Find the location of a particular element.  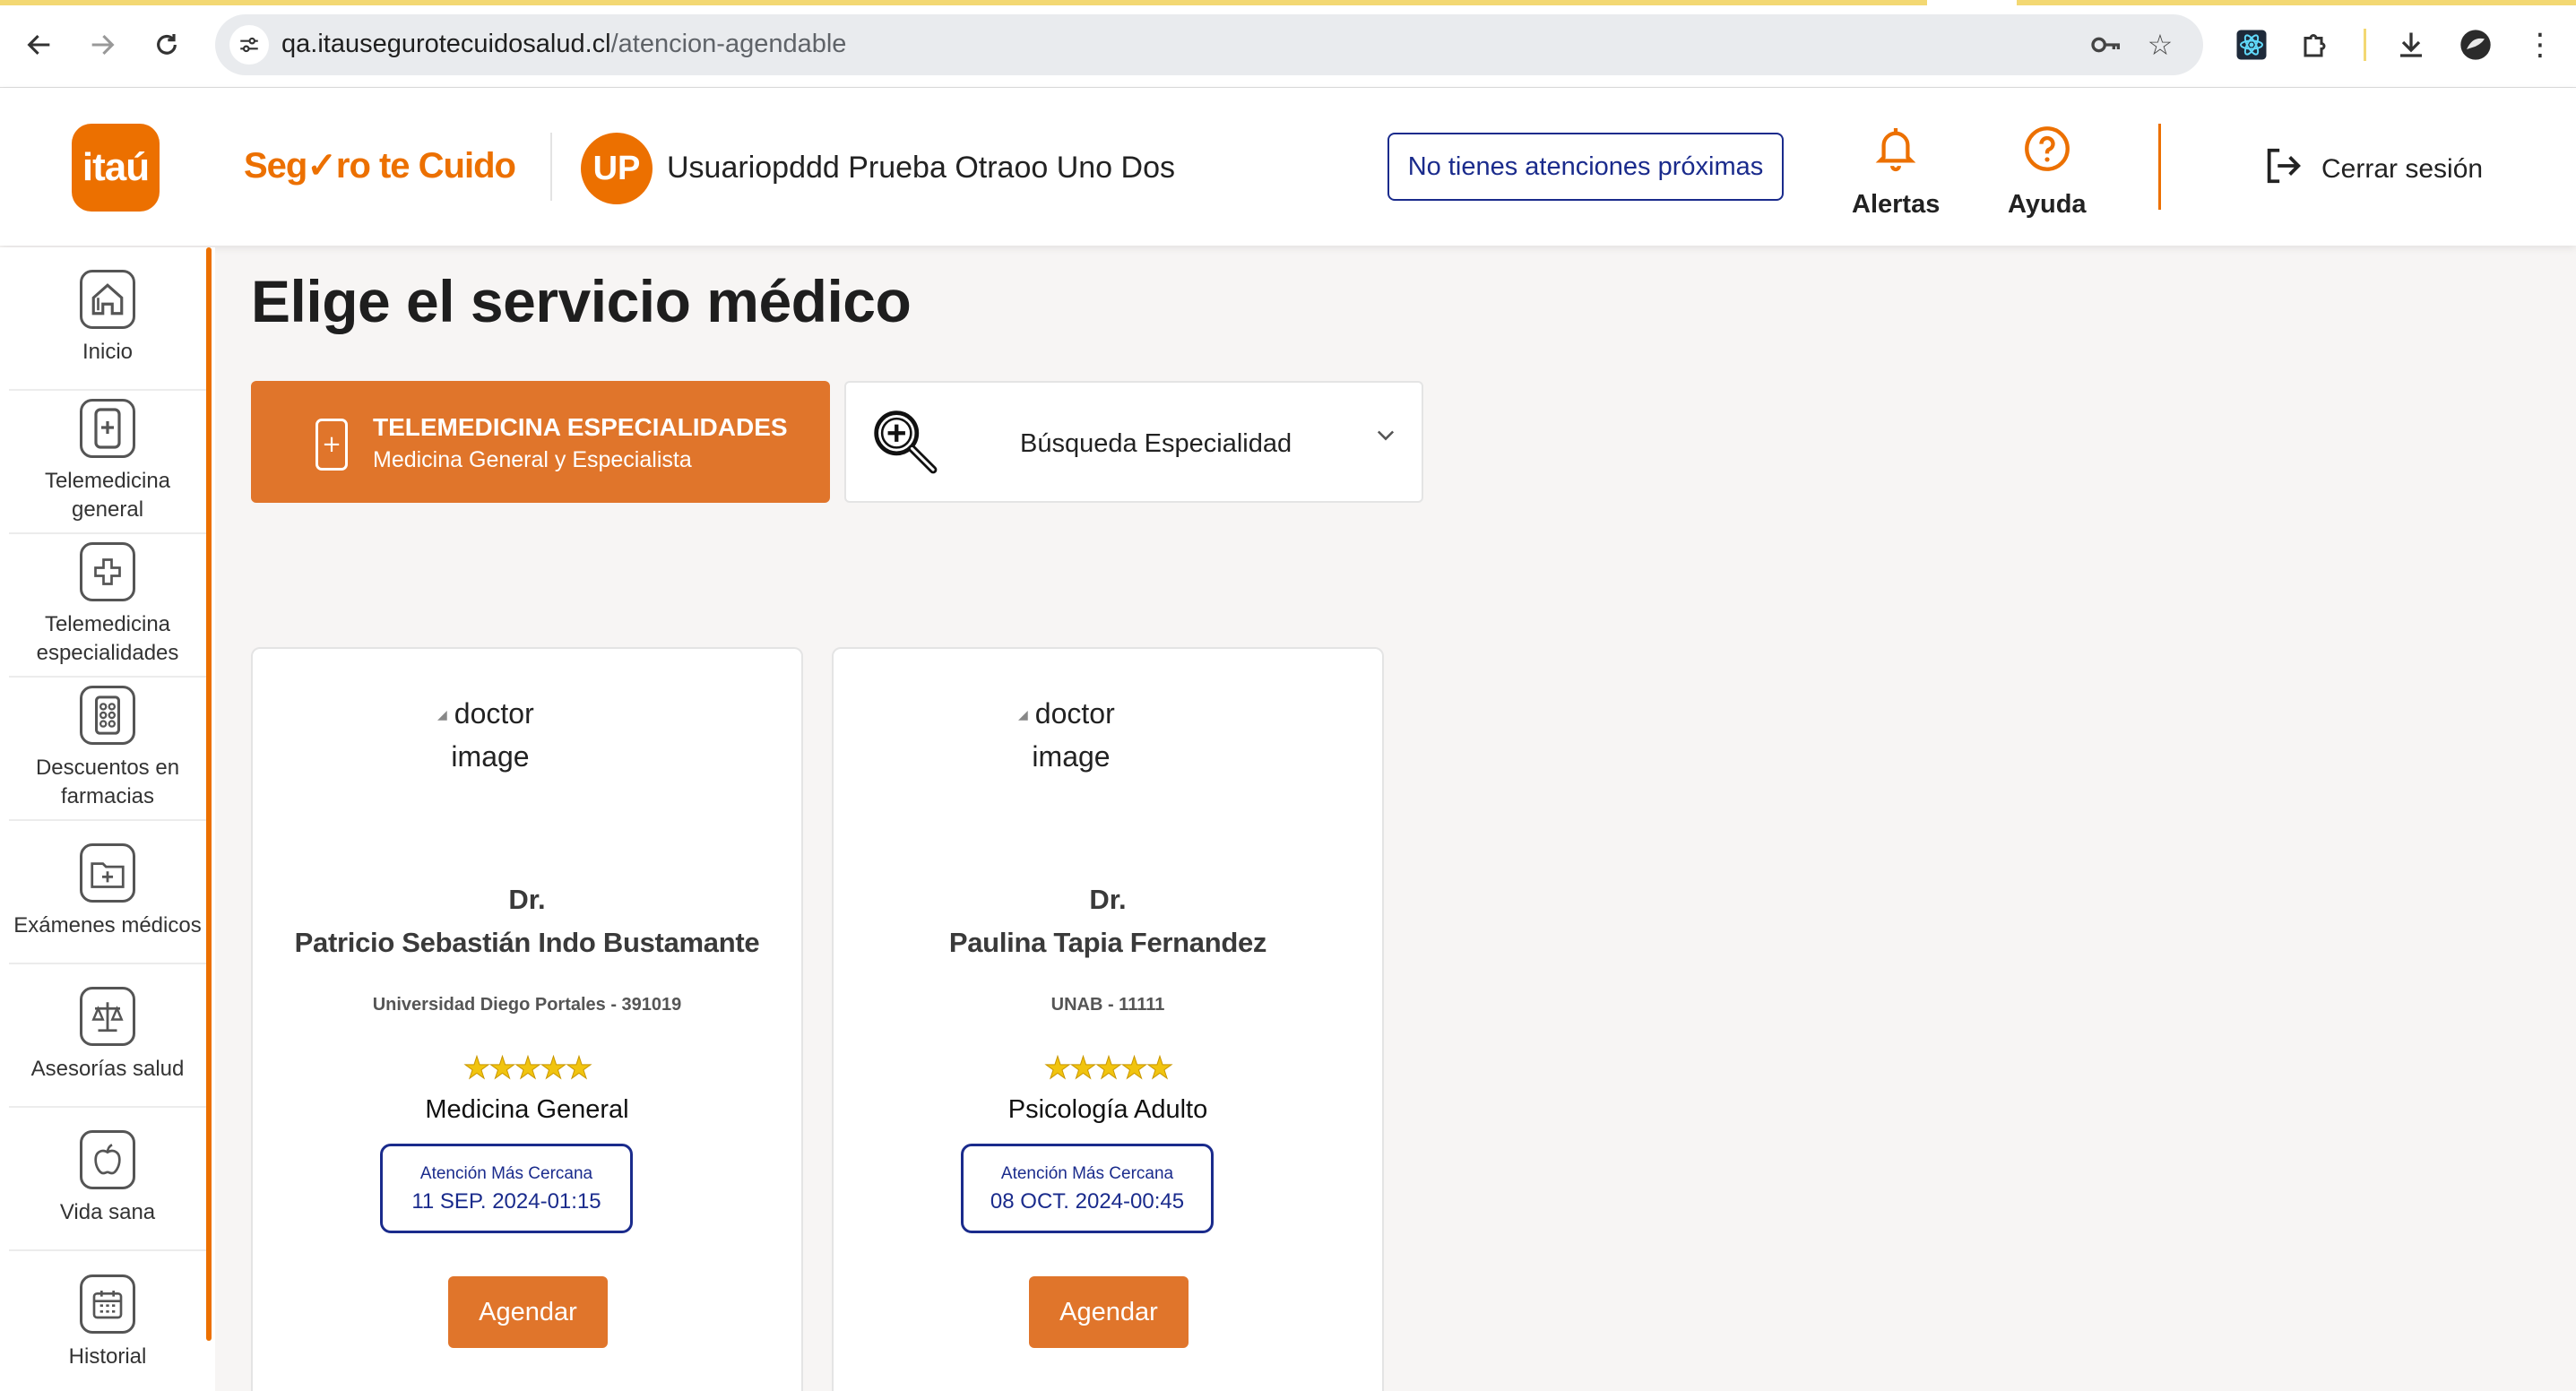

sidebar-item-vida-sana: Vida sana is located at coordinates (107, 1179).